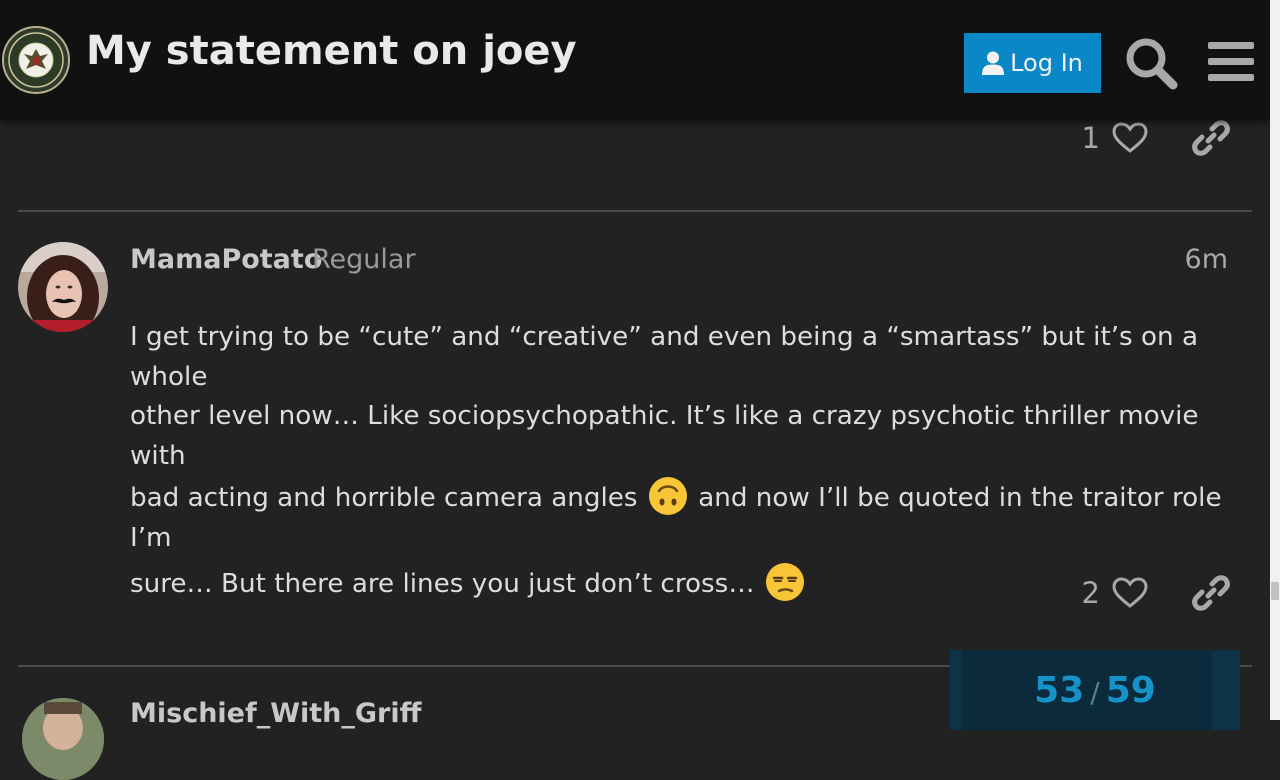 This screenshot has width=1280, height=780. What do you see at coordinates (1275, 360) in the screenshot?
I see `page-scrollbar` at bounding box center [1275, 360].